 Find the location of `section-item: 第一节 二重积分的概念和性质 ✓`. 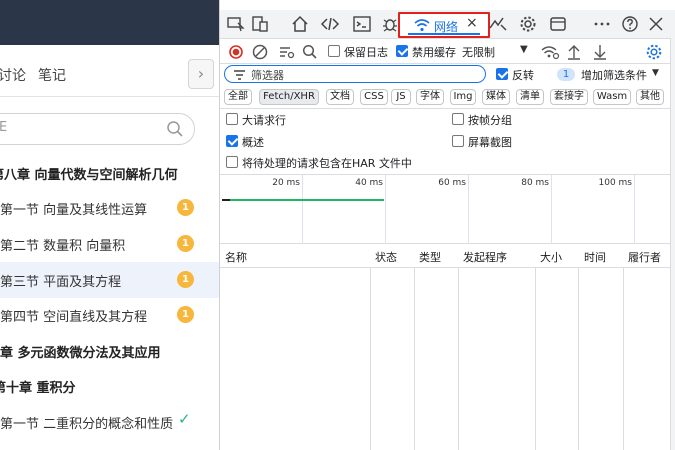

section-item: 第一节 二重积分的概念和性质 ✓ is located at coordinates (109, 422).